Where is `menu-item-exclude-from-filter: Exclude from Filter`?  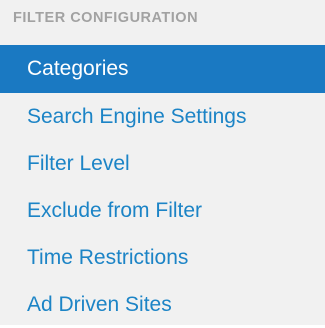 menu-item-exclude-from-filter: Exclude from Filter is located at coordinates (162, 211).